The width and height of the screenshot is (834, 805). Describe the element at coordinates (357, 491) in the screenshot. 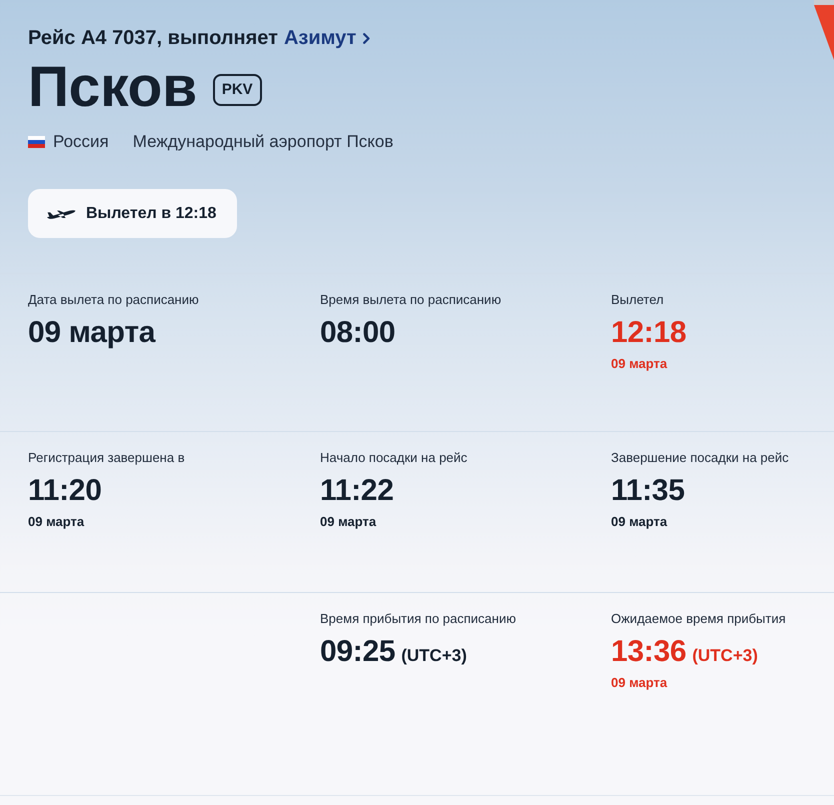

I see `schedule-value: 11:22` at that location.